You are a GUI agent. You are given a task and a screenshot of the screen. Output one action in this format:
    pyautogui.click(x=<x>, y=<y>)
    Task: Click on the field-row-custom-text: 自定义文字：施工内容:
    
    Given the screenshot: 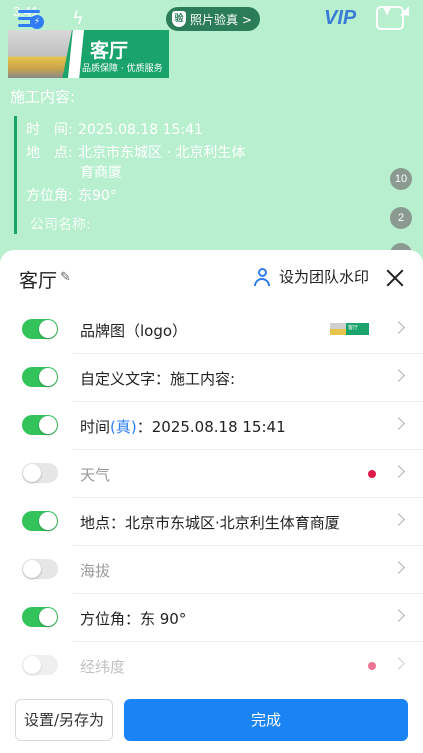 What is the action you would take?
    pyautogui.click(x=211, y=378)
    